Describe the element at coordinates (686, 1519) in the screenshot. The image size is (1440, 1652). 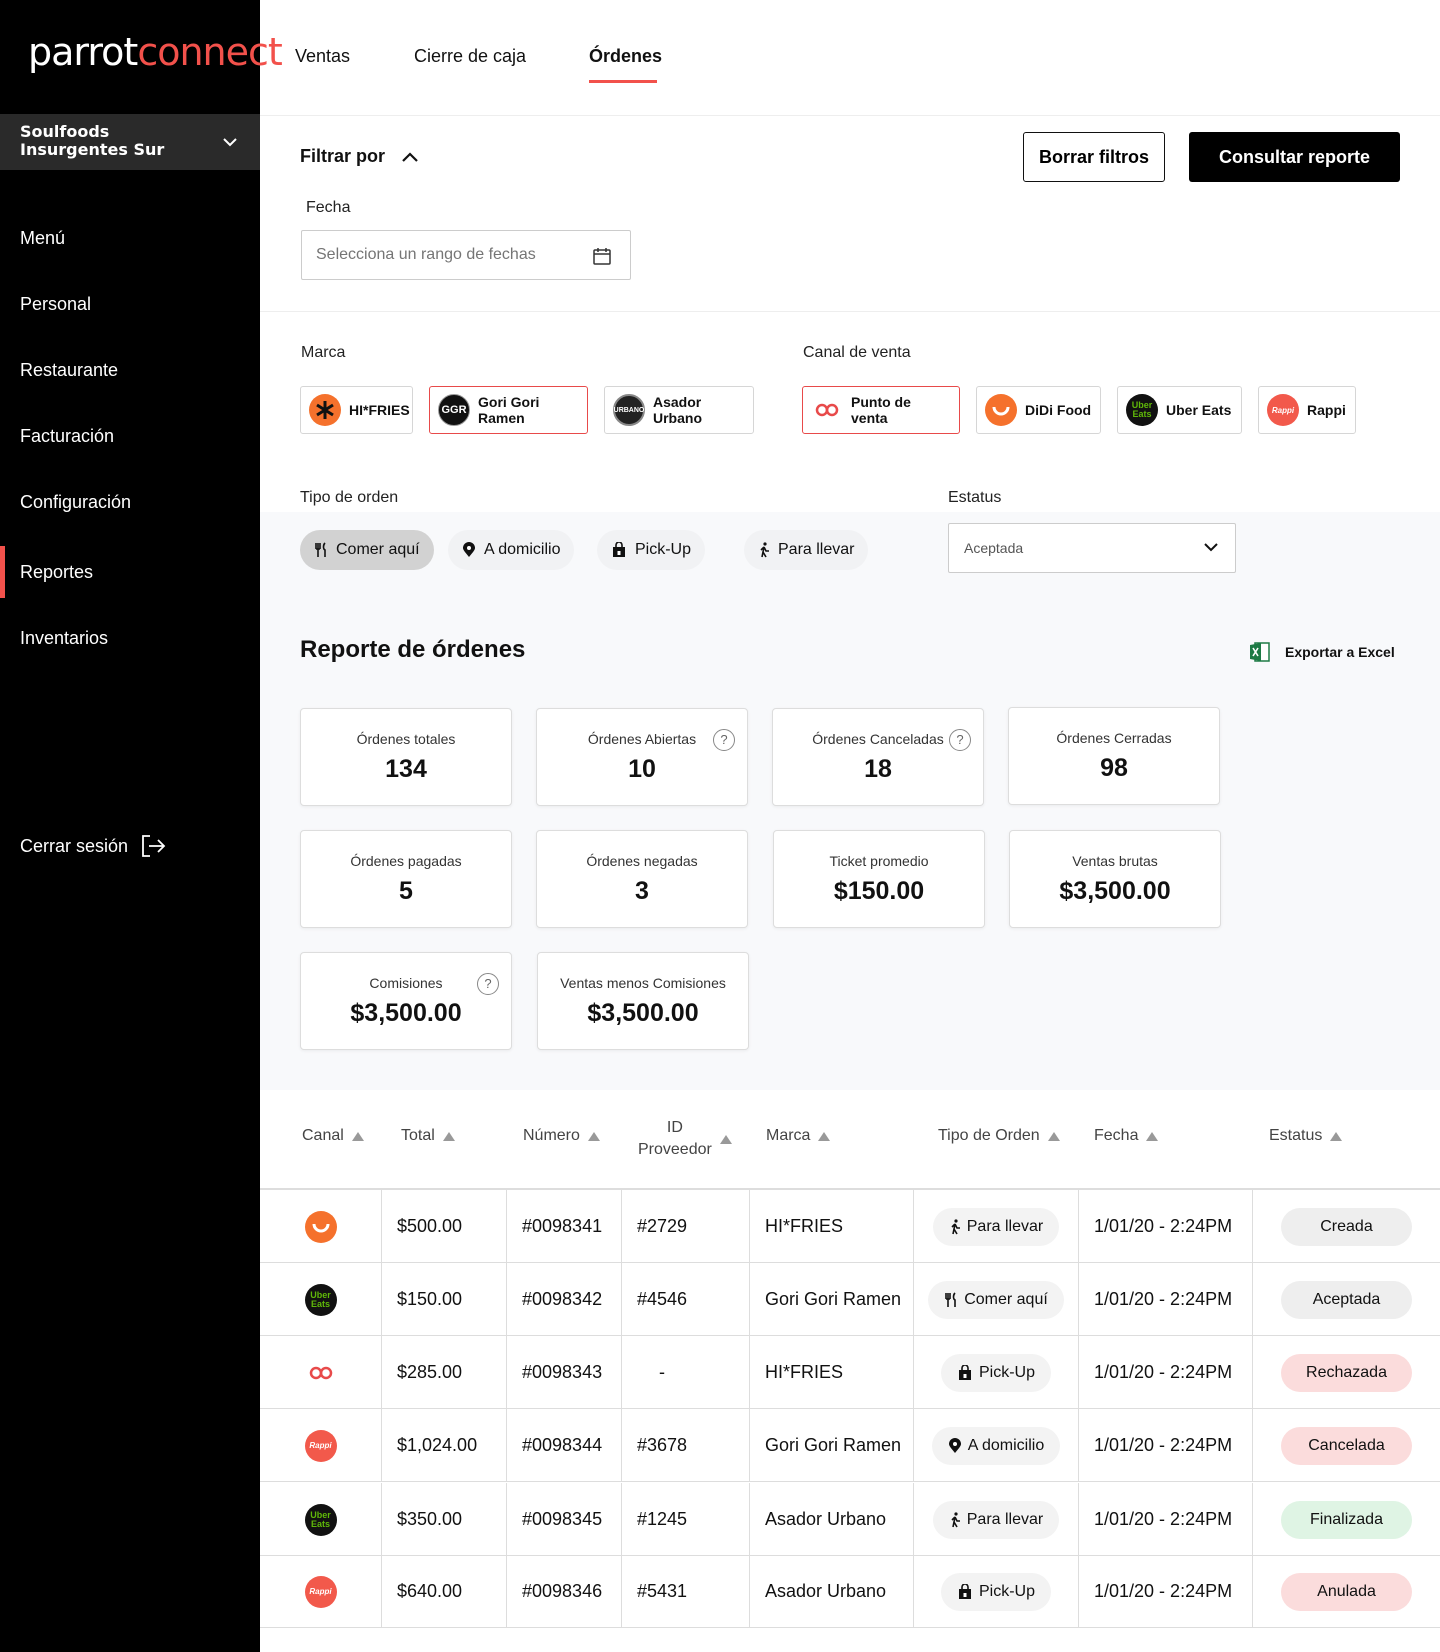
I see `table-cell-provider-id: #1245` at that location.